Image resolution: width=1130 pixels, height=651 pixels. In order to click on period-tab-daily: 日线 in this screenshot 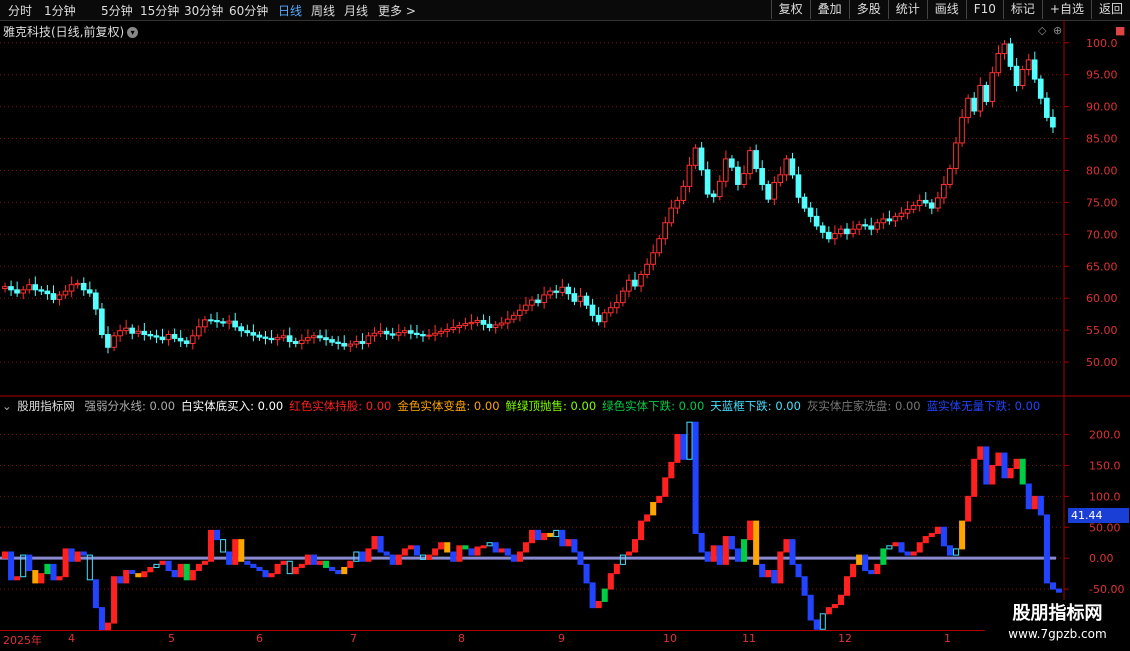, I will do `click(290, 10)`.